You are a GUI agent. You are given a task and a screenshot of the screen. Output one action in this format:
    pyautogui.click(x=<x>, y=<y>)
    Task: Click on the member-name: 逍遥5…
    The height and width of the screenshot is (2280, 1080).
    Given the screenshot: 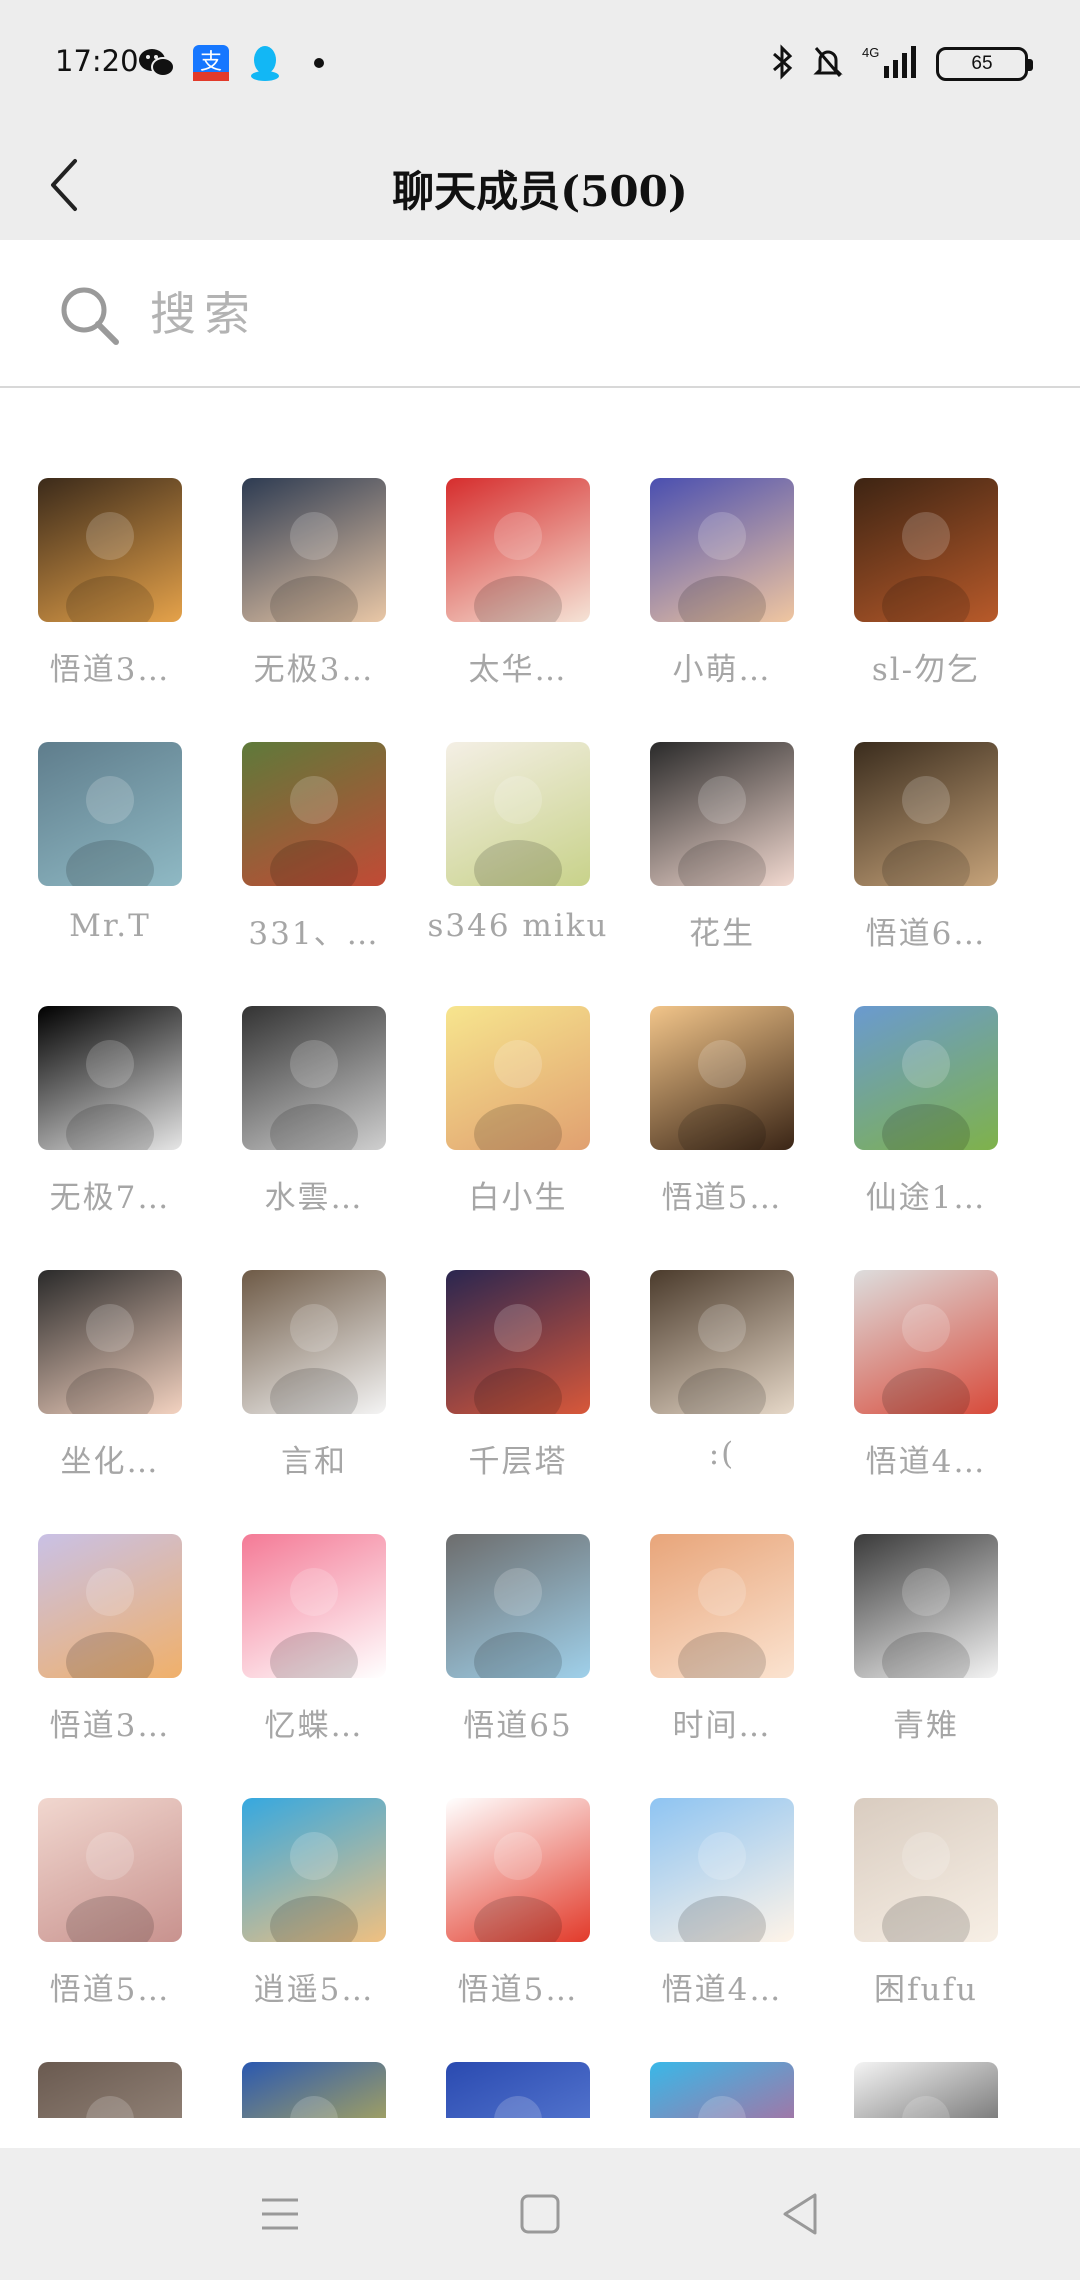 What is the action you would take?
    pyautogui.click(x=314, y=1990)
    